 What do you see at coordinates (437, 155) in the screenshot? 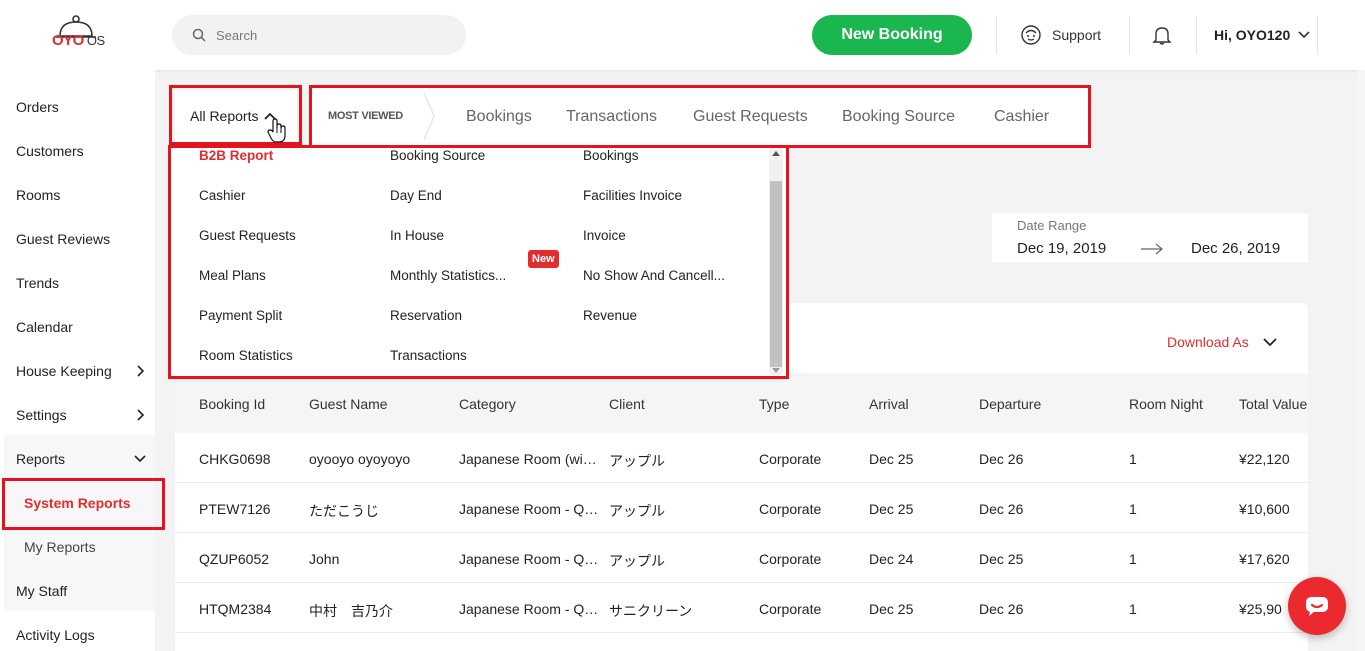
I see `report-booking-source: Booking Source` at bounding box center [437, 155].